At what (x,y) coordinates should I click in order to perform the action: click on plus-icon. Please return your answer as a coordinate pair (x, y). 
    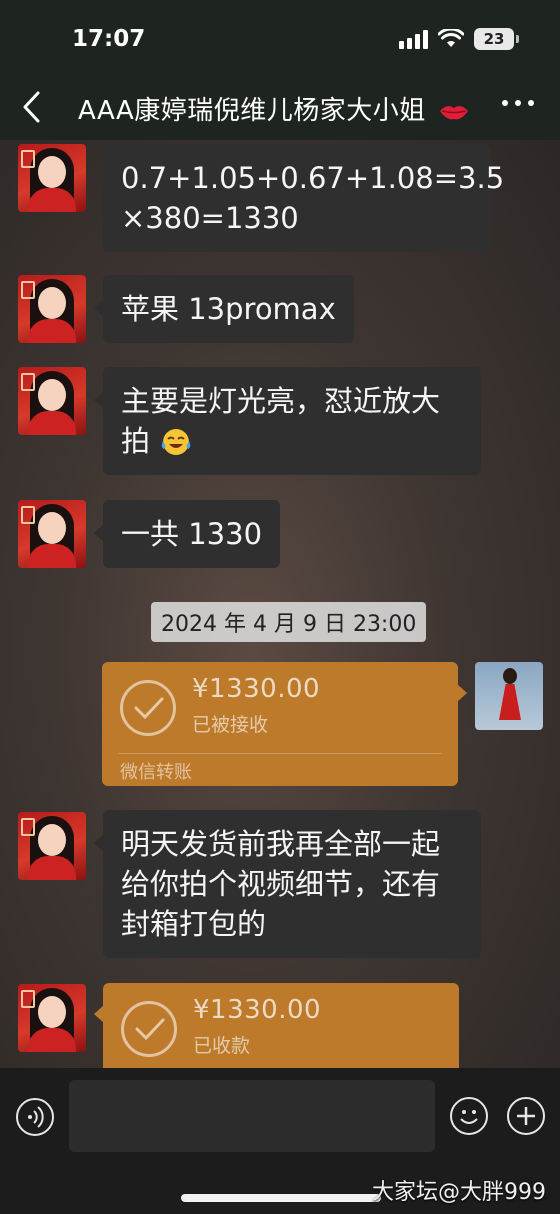
    Looking at the image, I should click on (526, 1116).